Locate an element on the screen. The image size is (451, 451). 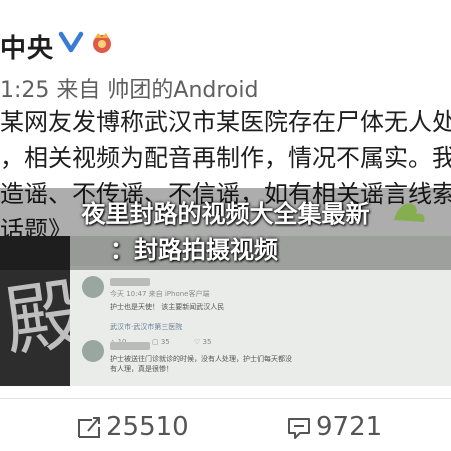
embedded-comment: ▢ 35 is located at coordinates (161, 342).